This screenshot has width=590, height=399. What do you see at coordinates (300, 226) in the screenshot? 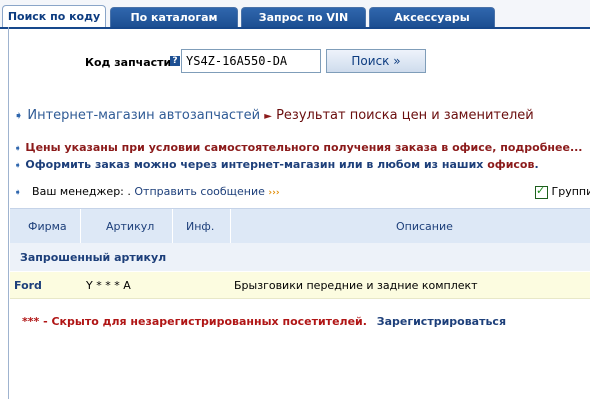
I see `results-table-header: Фирма Артикул Инф. Описание` at bounding box center [300, 226].